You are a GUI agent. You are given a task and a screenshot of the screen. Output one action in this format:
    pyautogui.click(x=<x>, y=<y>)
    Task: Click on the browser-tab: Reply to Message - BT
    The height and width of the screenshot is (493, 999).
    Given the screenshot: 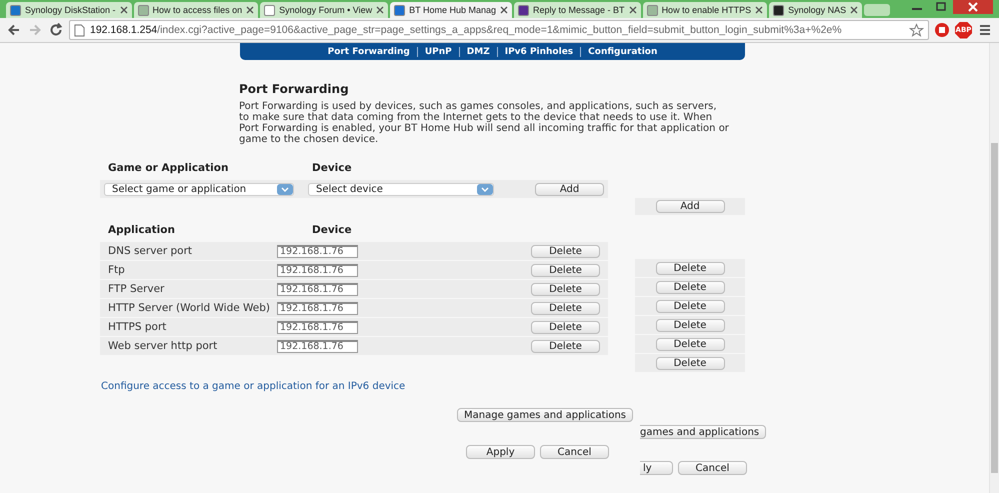 What is the action you would take?
    pyautogui.click(x=577, y=10)
    